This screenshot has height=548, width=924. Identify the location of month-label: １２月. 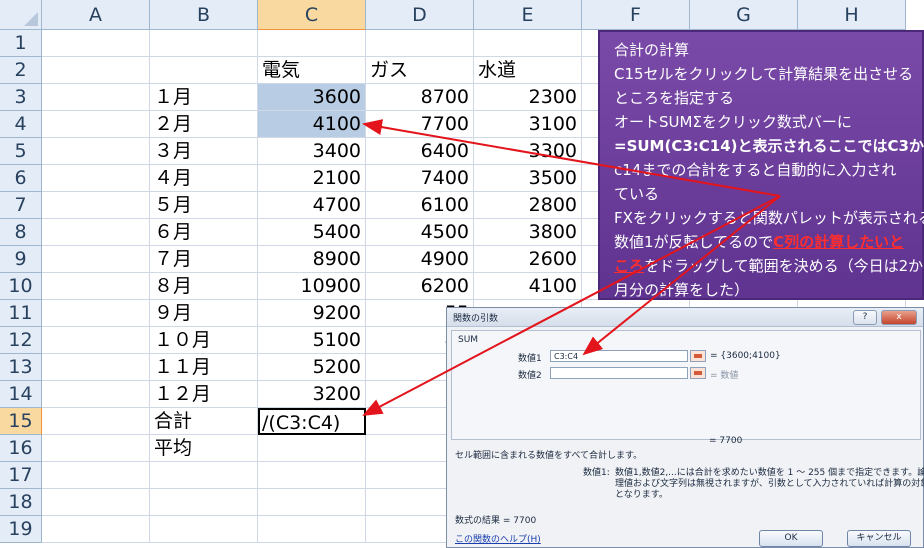
(204, 394).